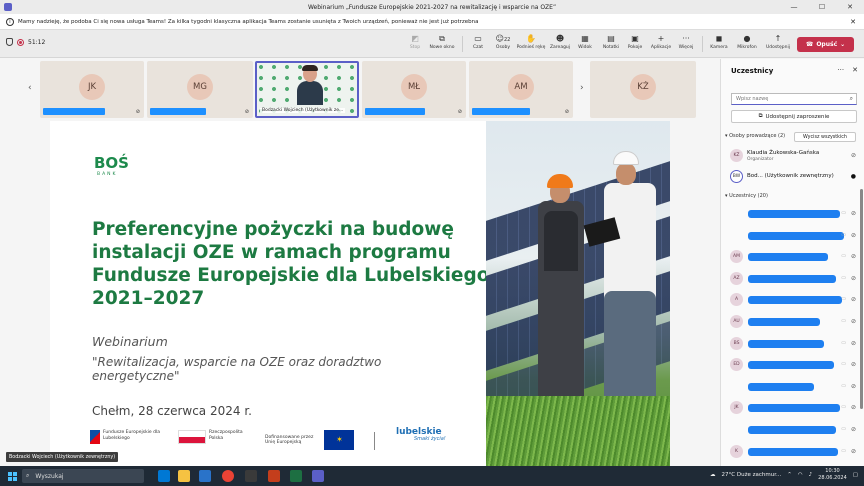 This screenshot has height=486, width=864. I want to click on file-explorer-icon, so click(184, 476).